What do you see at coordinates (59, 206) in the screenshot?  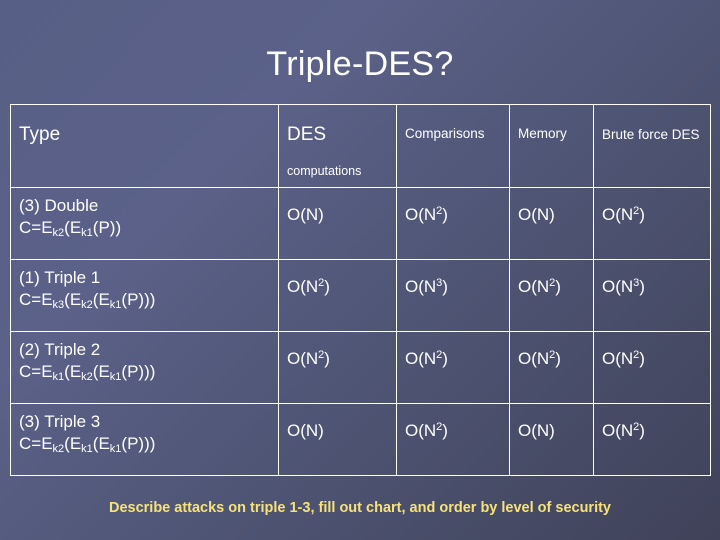 I see `row-label-line1: (3) Double` at bounding box center [59, 206].